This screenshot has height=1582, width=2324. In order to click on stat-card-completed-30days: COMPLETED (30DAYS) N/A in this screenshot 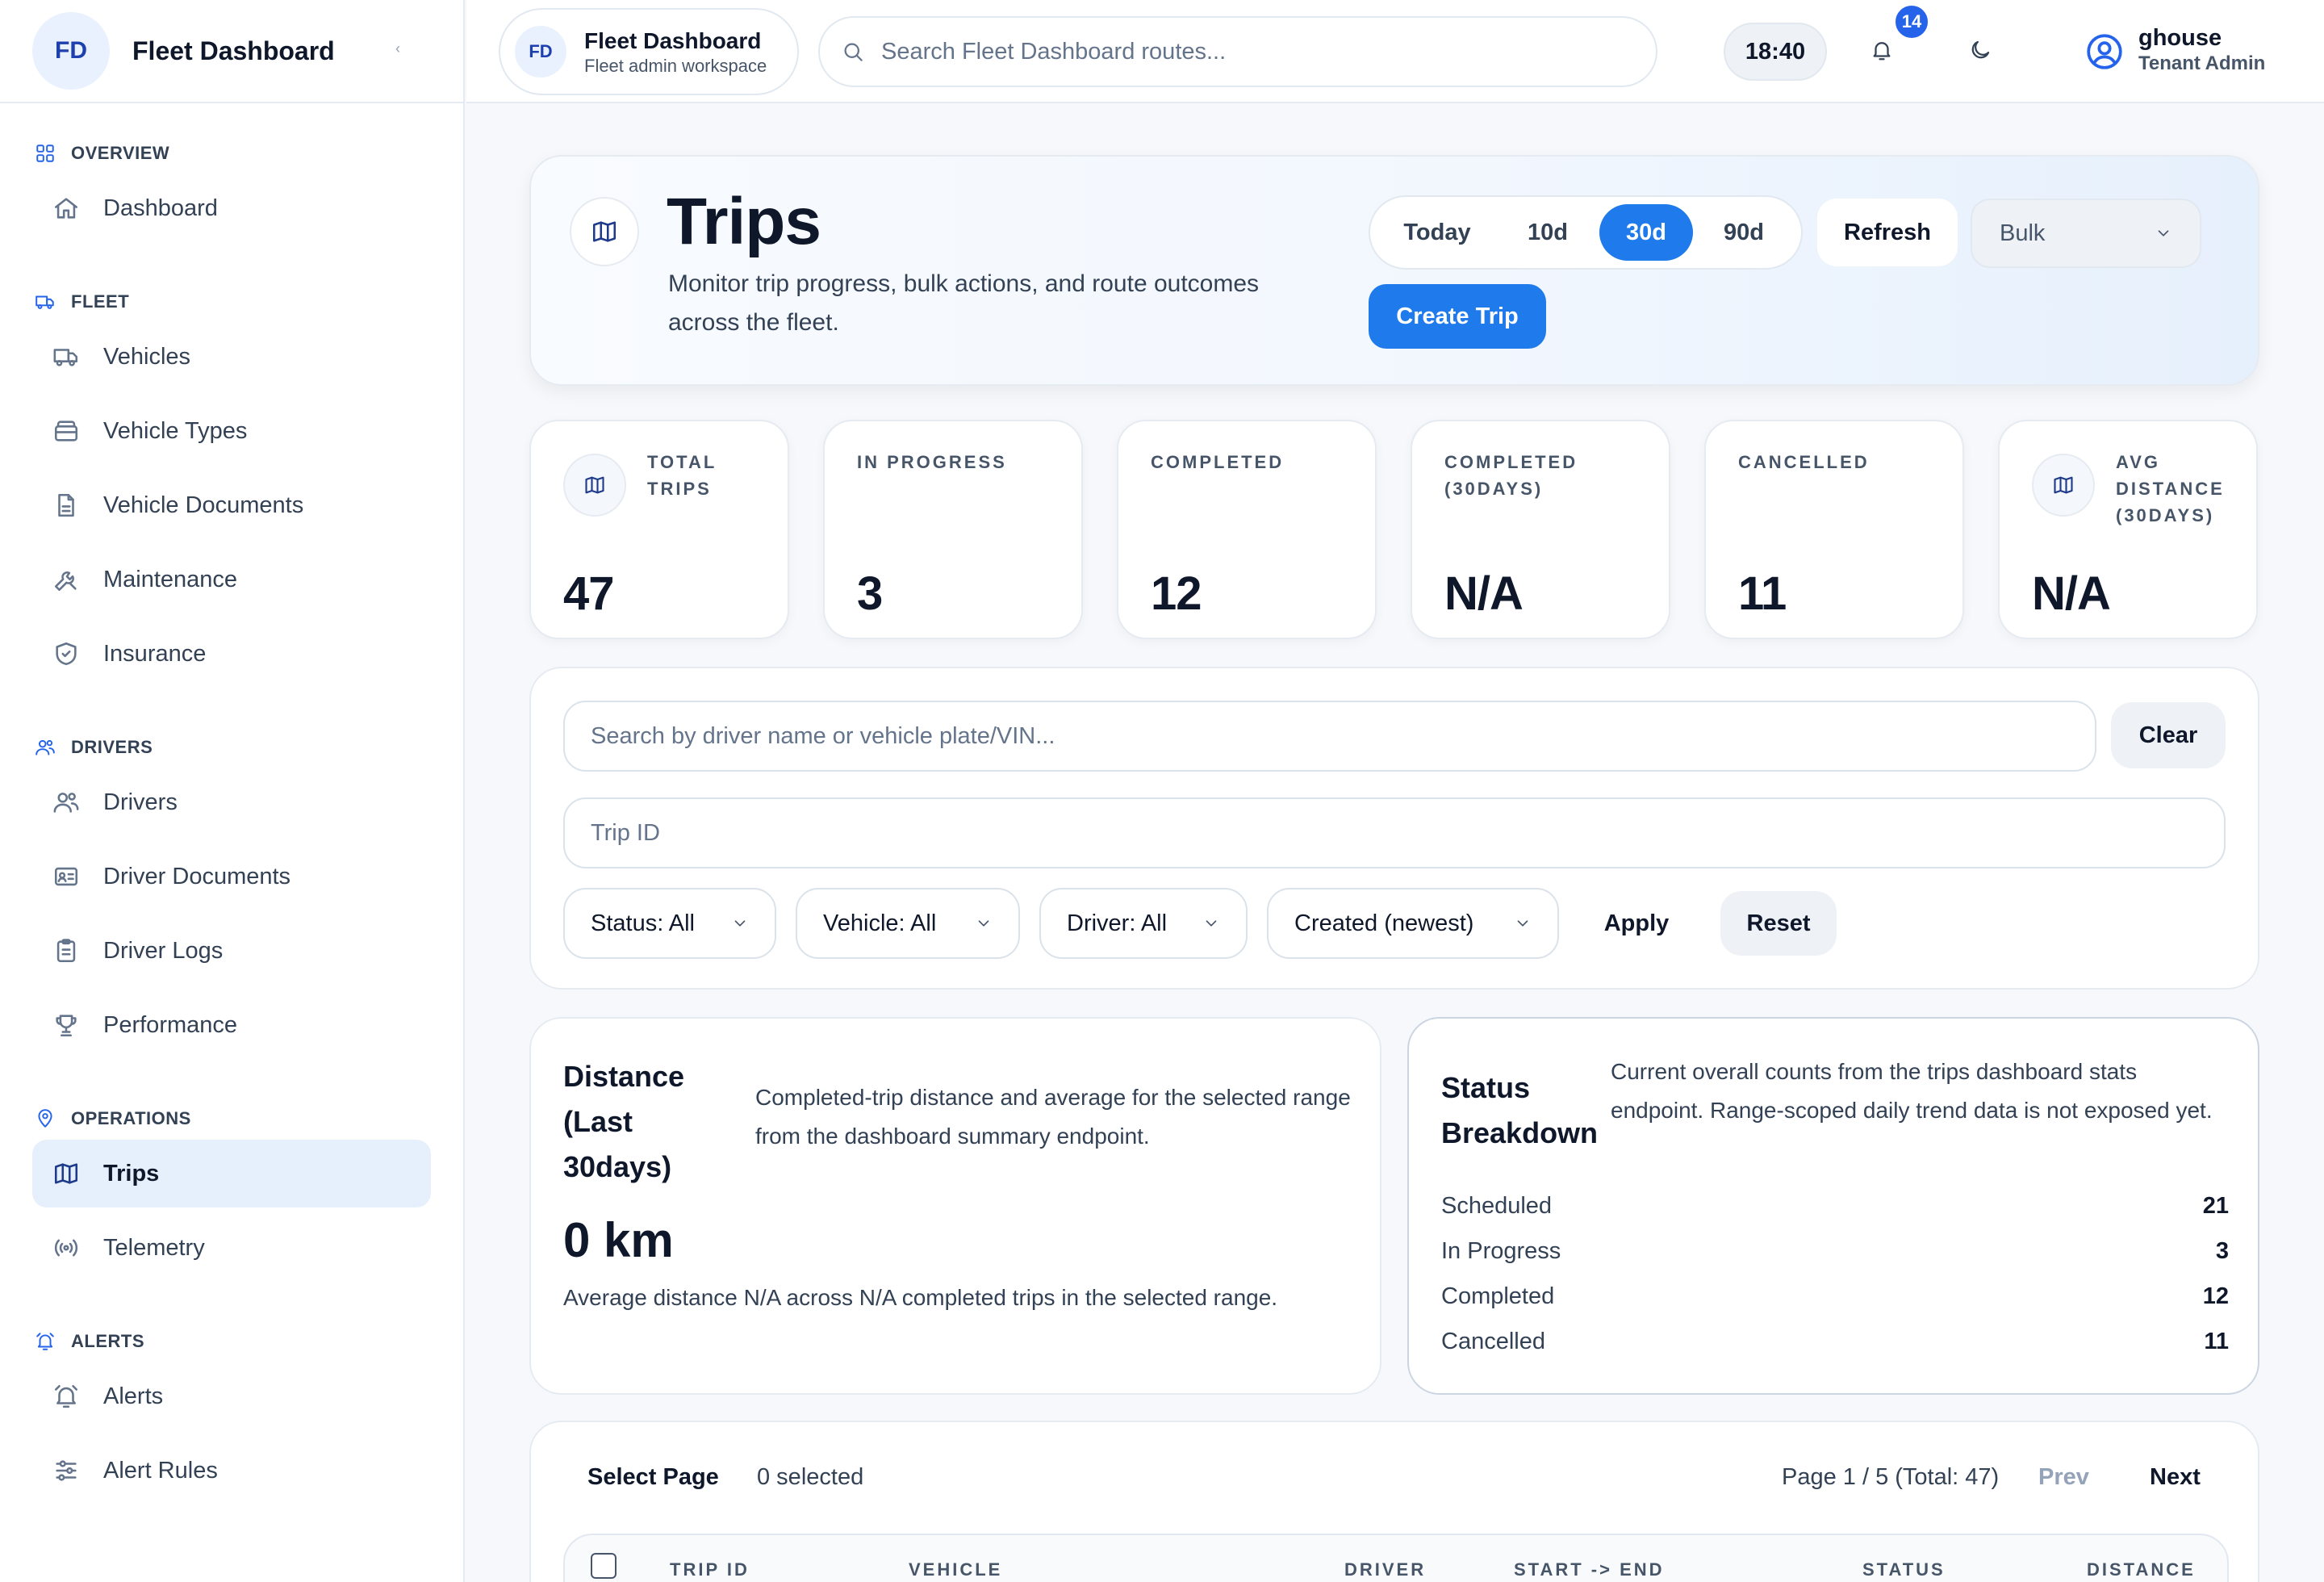, I will do `click(1540, 529)`.